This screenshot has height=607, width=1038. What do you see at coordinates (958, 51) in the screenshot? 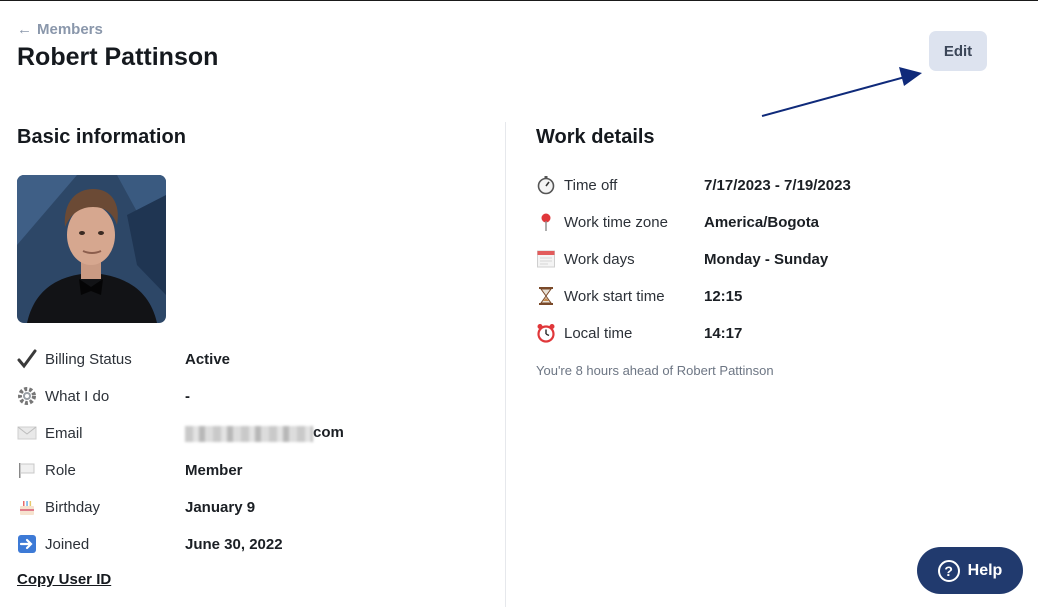
I see `edit-button: Edit` at bounding box center [958, 51].